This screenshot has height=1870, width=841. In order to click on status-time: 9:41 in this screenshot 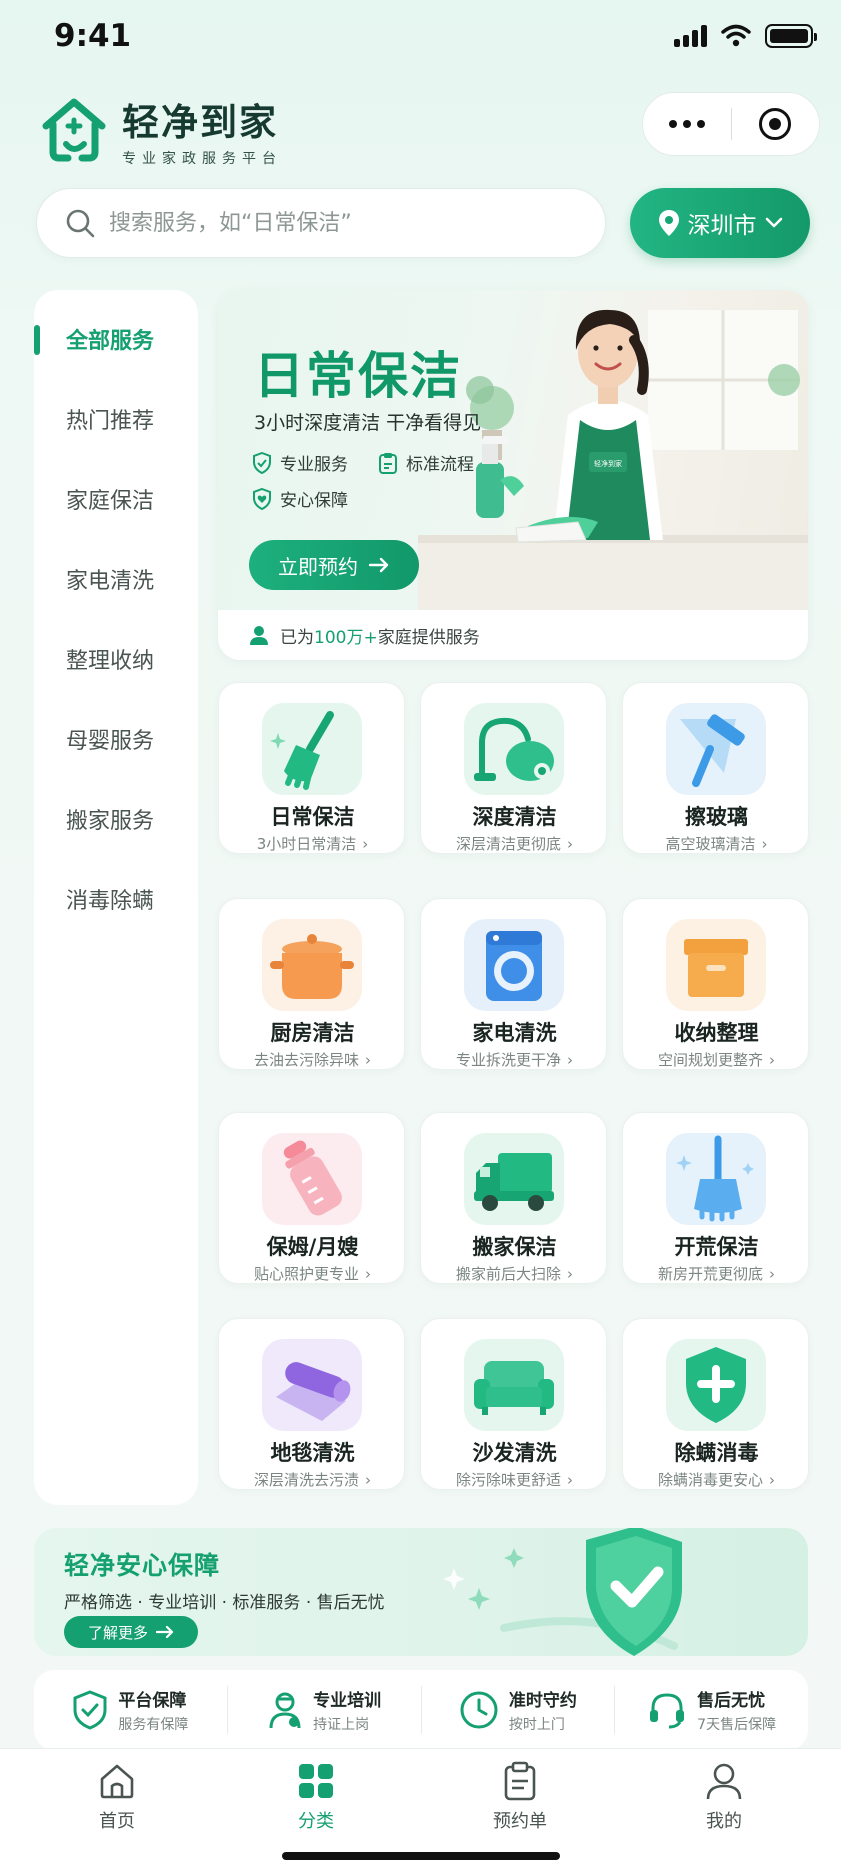, I will do `click(93, 36)`.